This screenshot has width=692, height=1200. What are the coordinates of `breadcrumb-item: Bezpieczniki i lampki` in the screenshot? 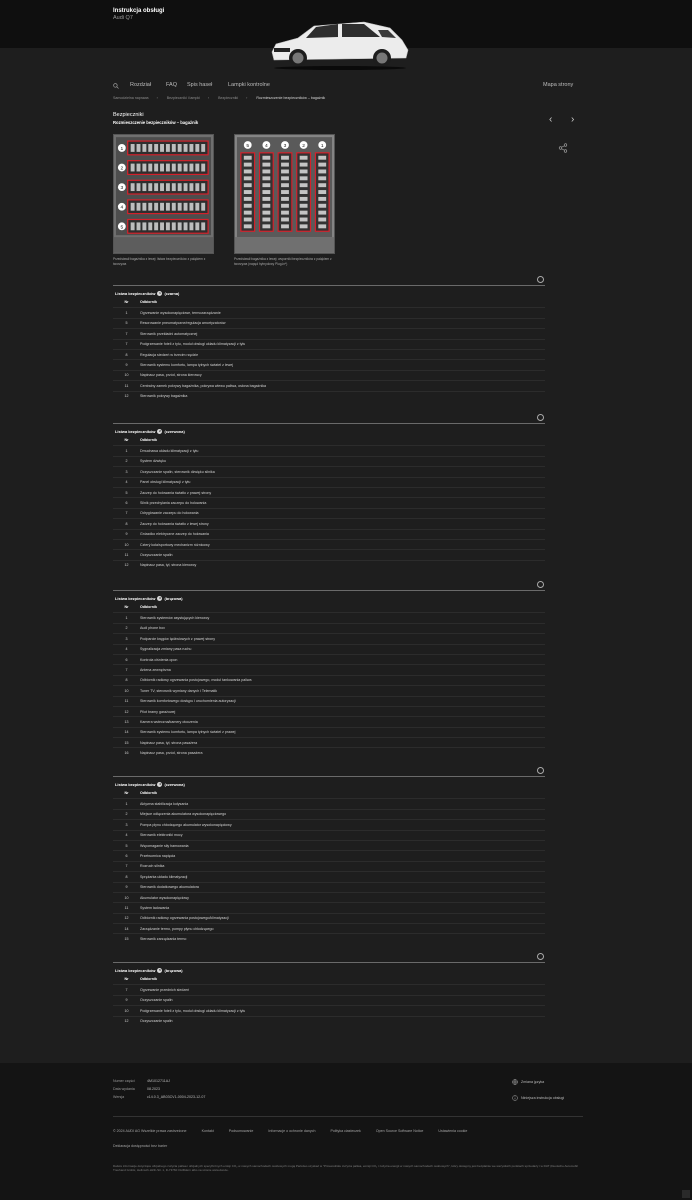 It's located at (183, 98).